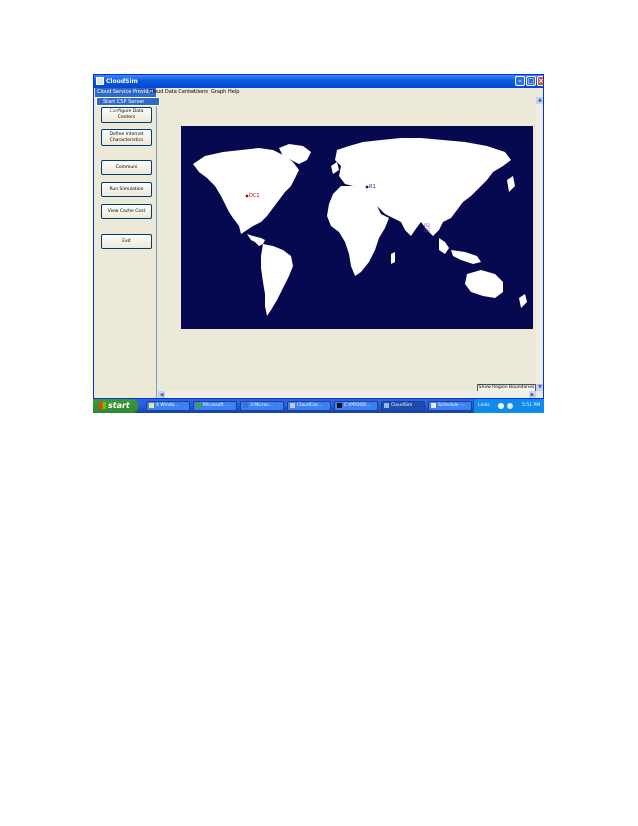  What do you see at coordinates (484, 406) in the screenshot?
I see `links-toolbar: Links` at bounding box center [484, 406].